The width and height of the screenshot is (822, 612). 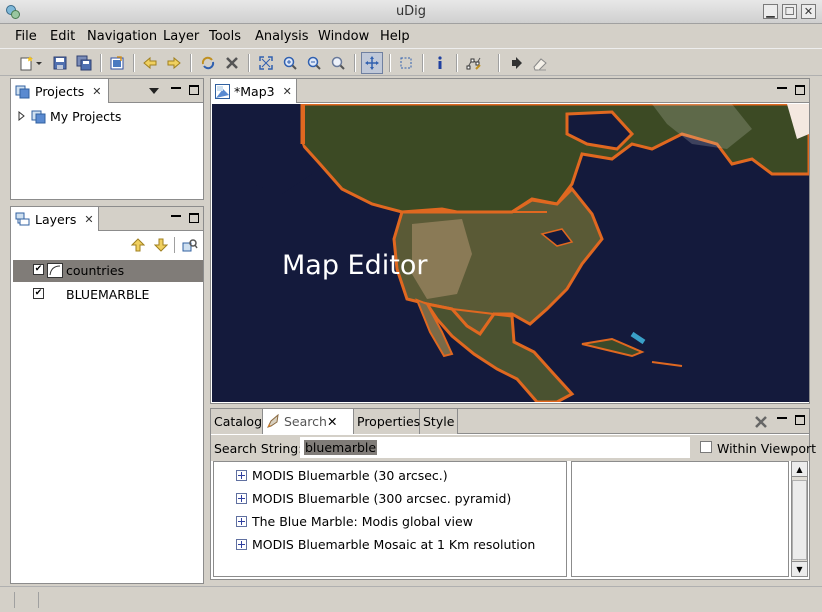 What do you see at coordinates (26, 36) in the screenshot?
I see `menu-file: File` at bounding box center [26, 36].